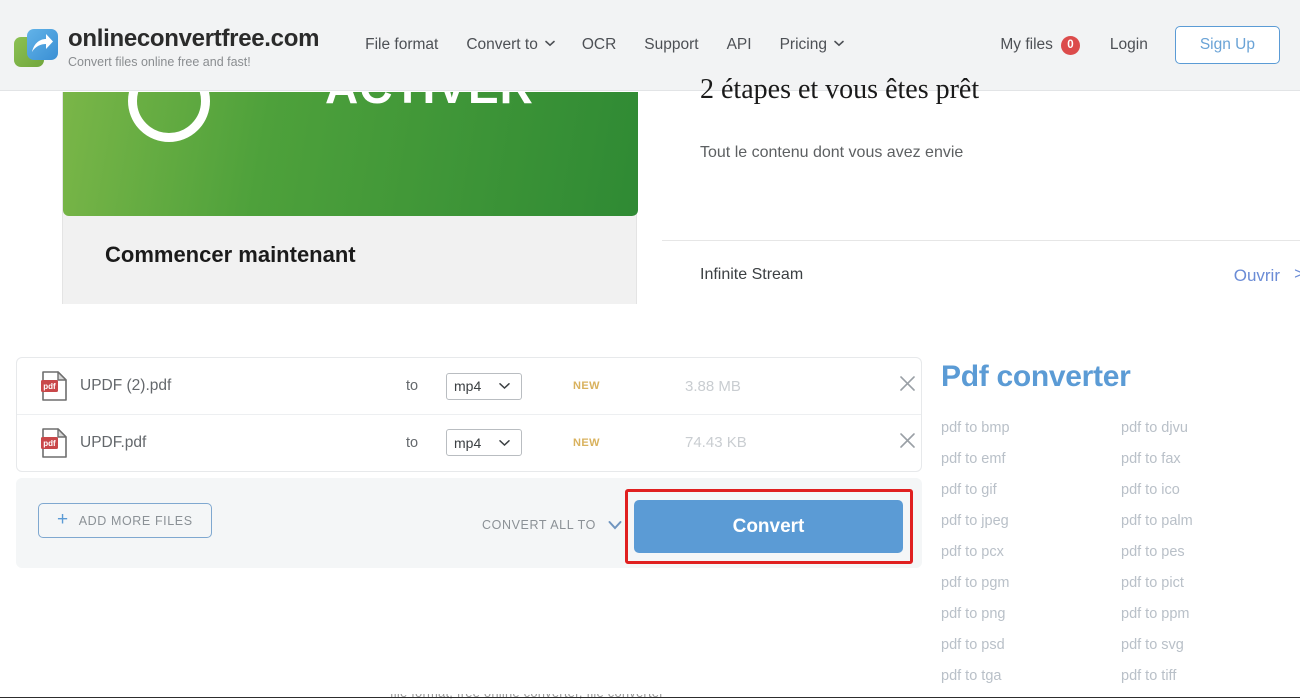  I want to click on my-files-link: My files 0, so click(1040, 45).